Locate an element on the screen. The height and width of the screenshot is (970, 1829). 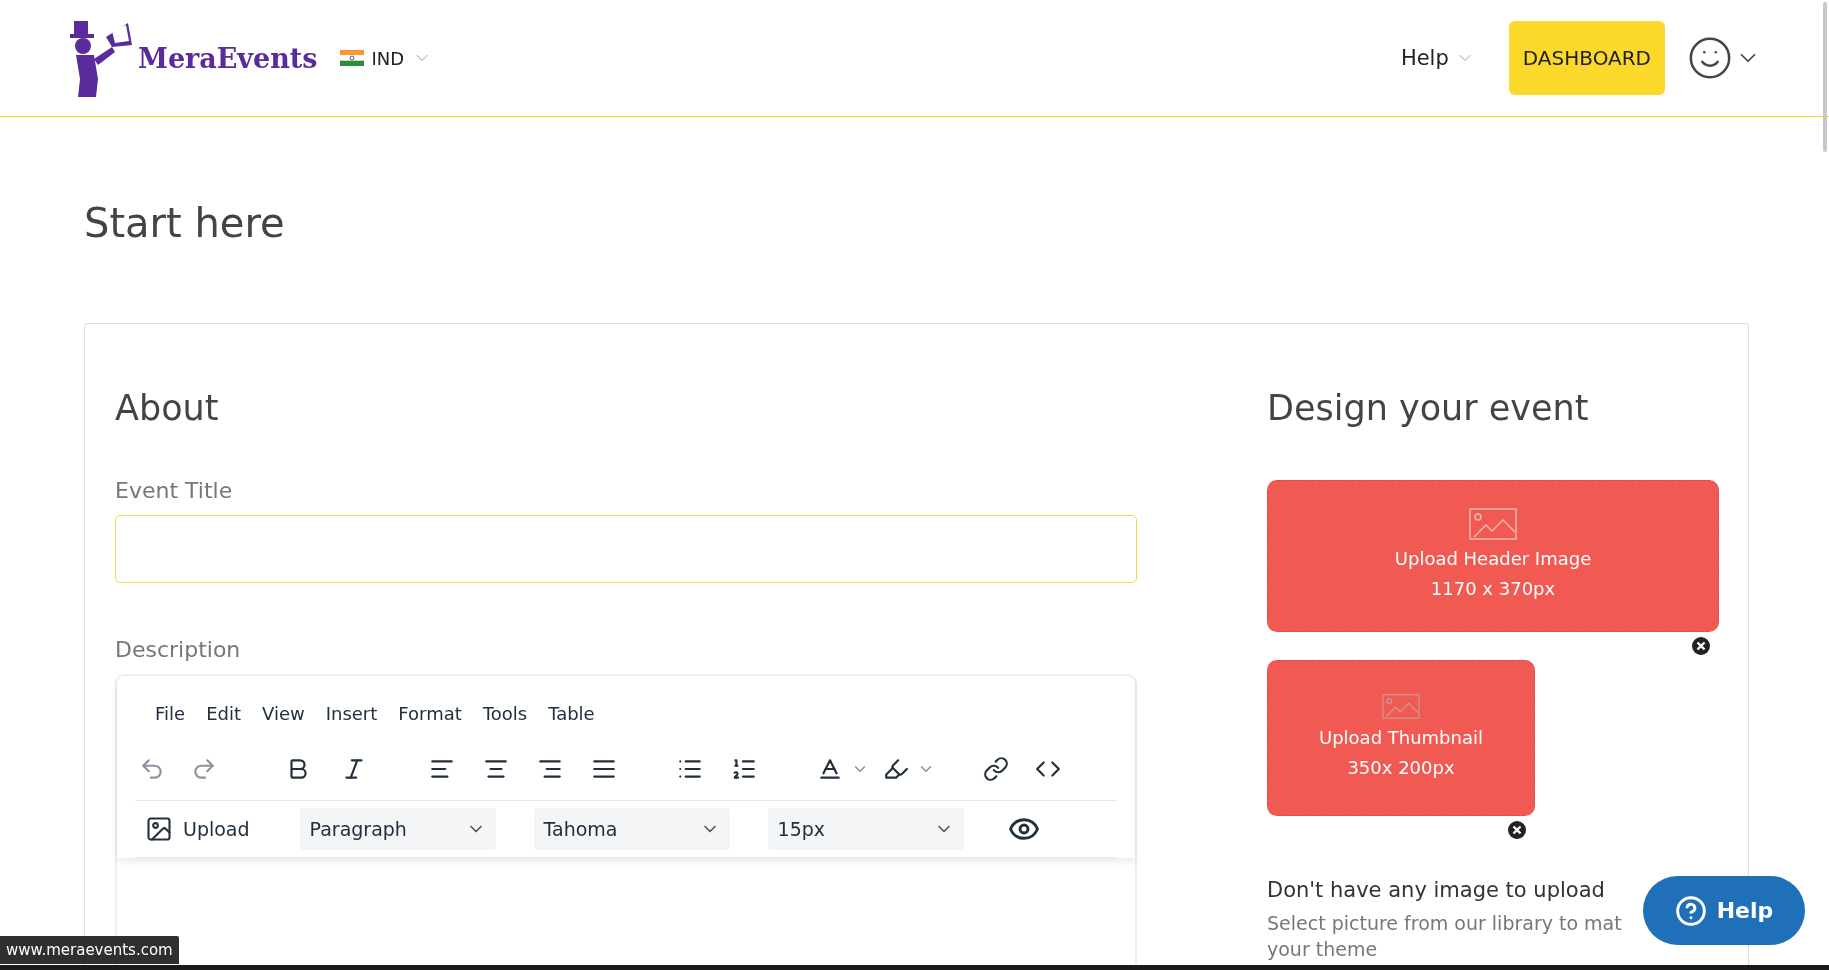
help-menu: Help is located at coordinates (1437, 58).